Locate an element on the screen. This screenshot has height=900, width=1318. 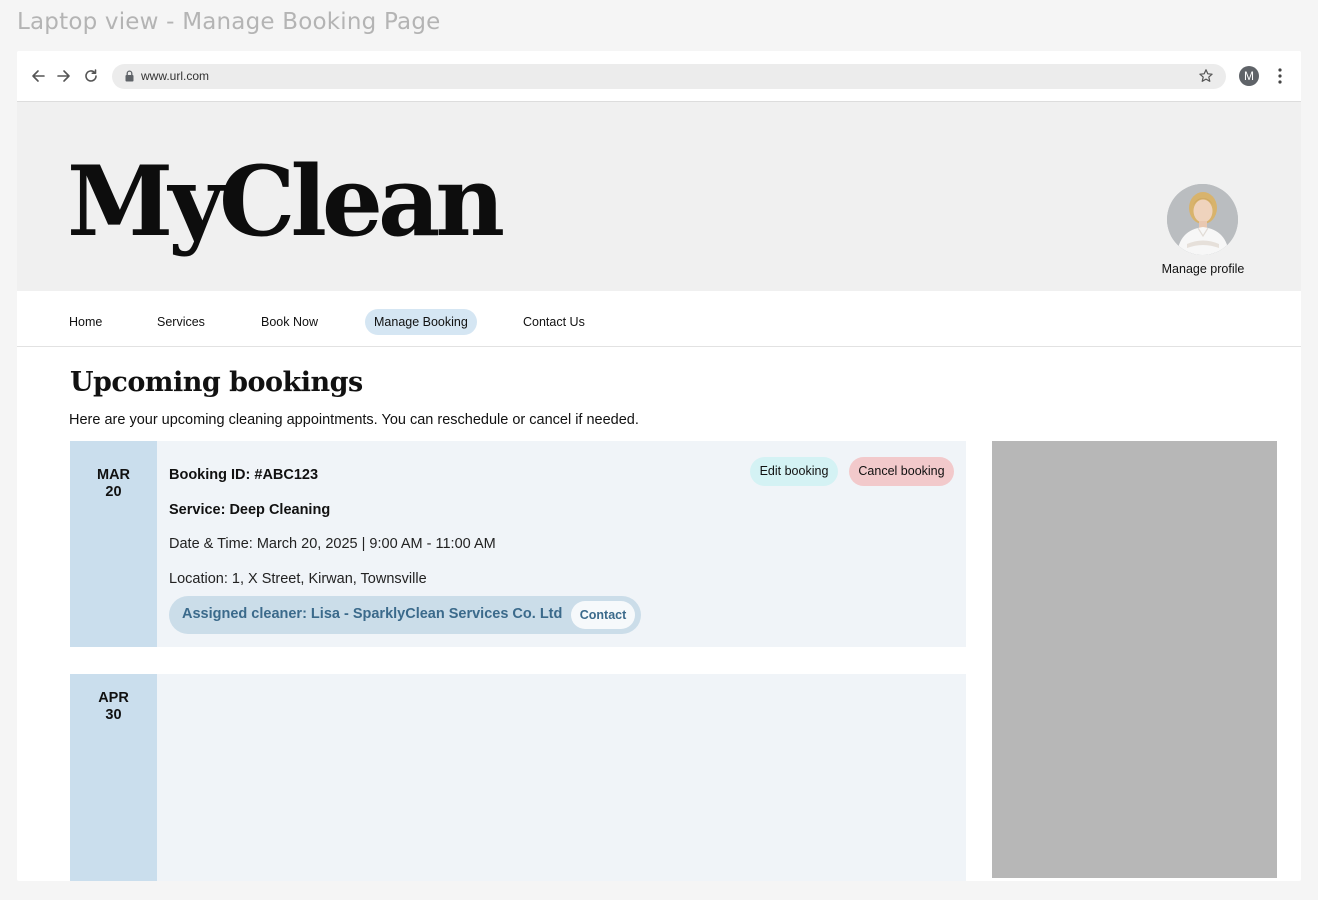
forward-button is located at coordinates (64, 76).